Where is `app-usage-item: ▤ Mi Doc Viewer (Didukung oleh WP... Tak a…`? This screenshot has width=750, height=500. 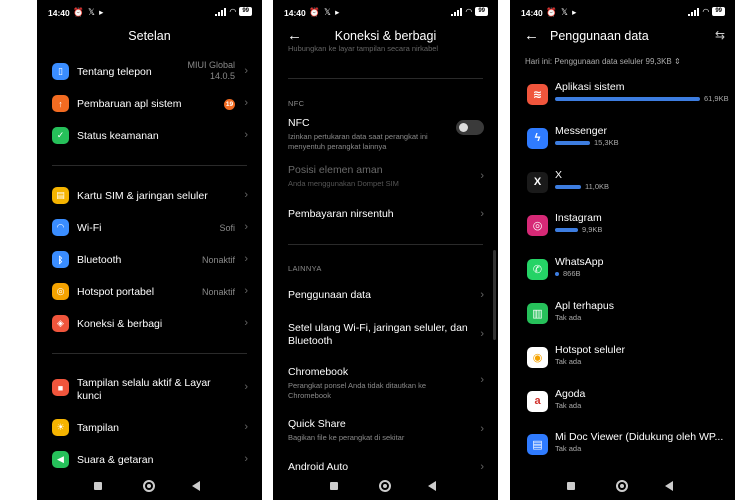 app-usage-item: ▤ Mi Doc Viewer (Didukung oleh WP... Tak a… is located at coordinates (622, 451).